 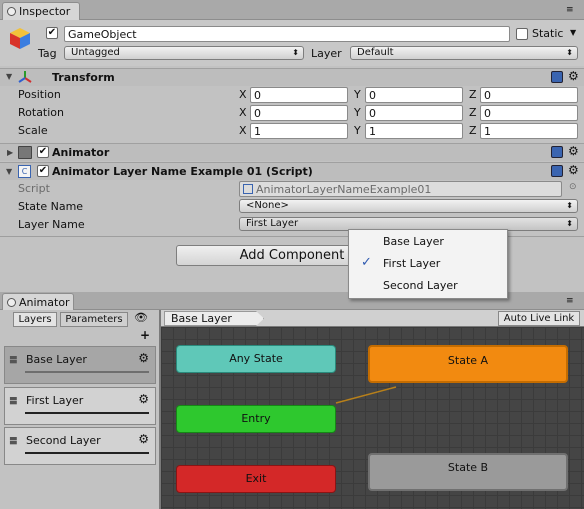 I want to click on script-field: AnimatorLayerNameExample01, so click(x=400, y=189).